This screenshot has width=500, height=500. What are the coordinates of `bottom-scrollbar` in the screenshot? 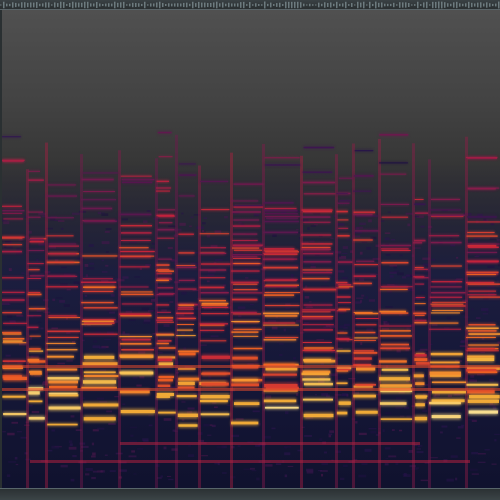 It's located at (250, 494).